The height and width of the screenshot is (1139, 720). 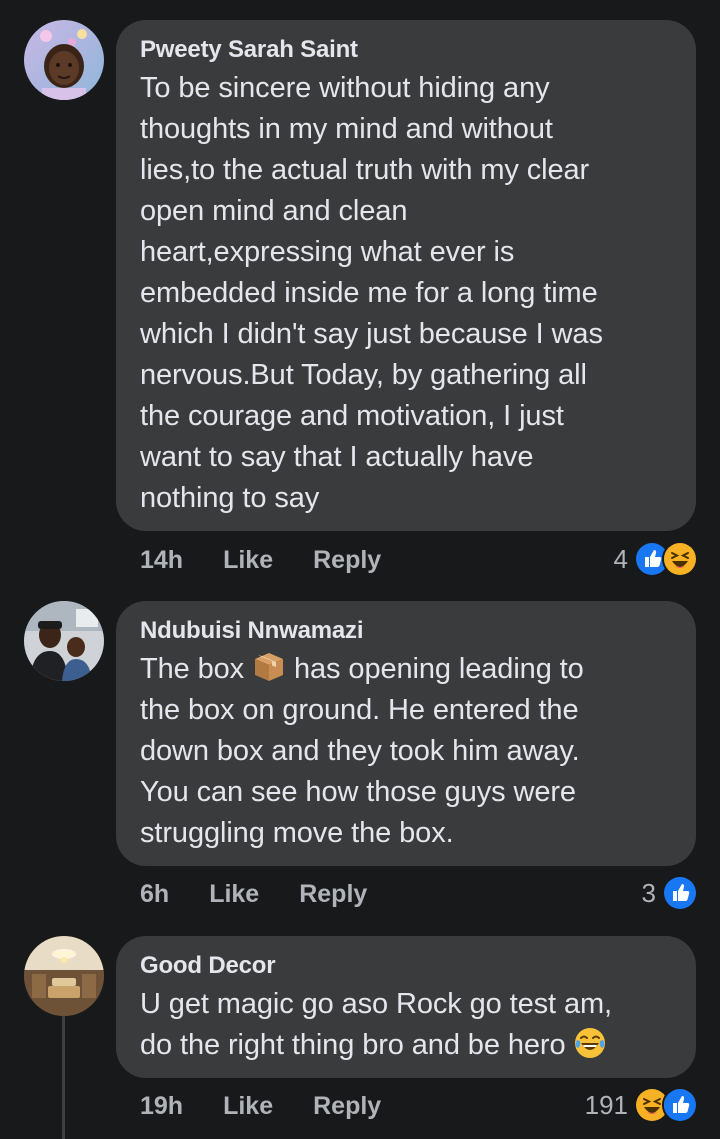 I want to click on comment-text-line: To be sincere without hiding any, so click(x=345, y=88).